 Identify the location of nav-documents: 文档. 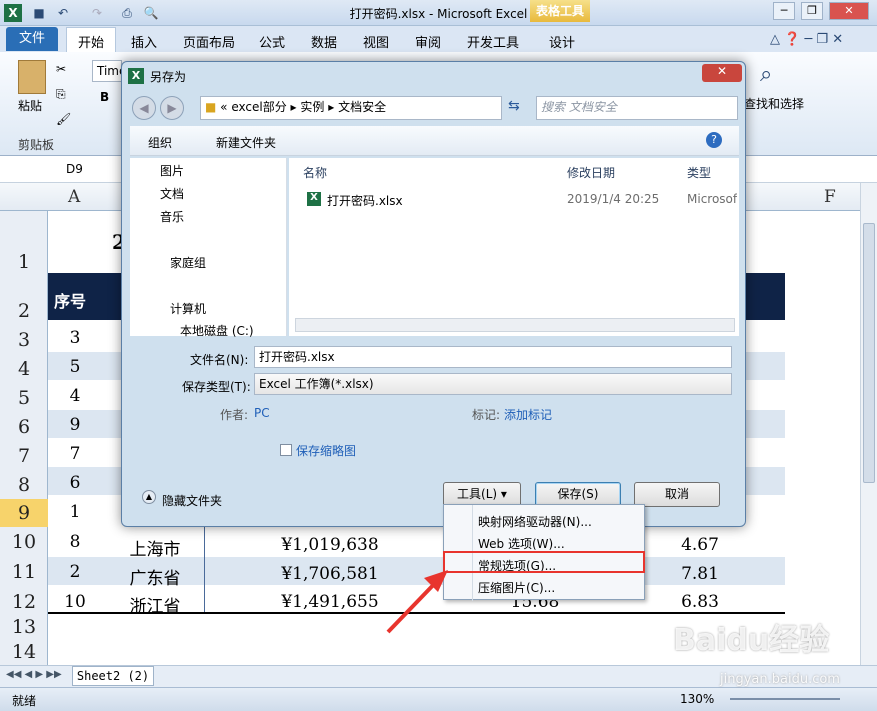
(172, 193).